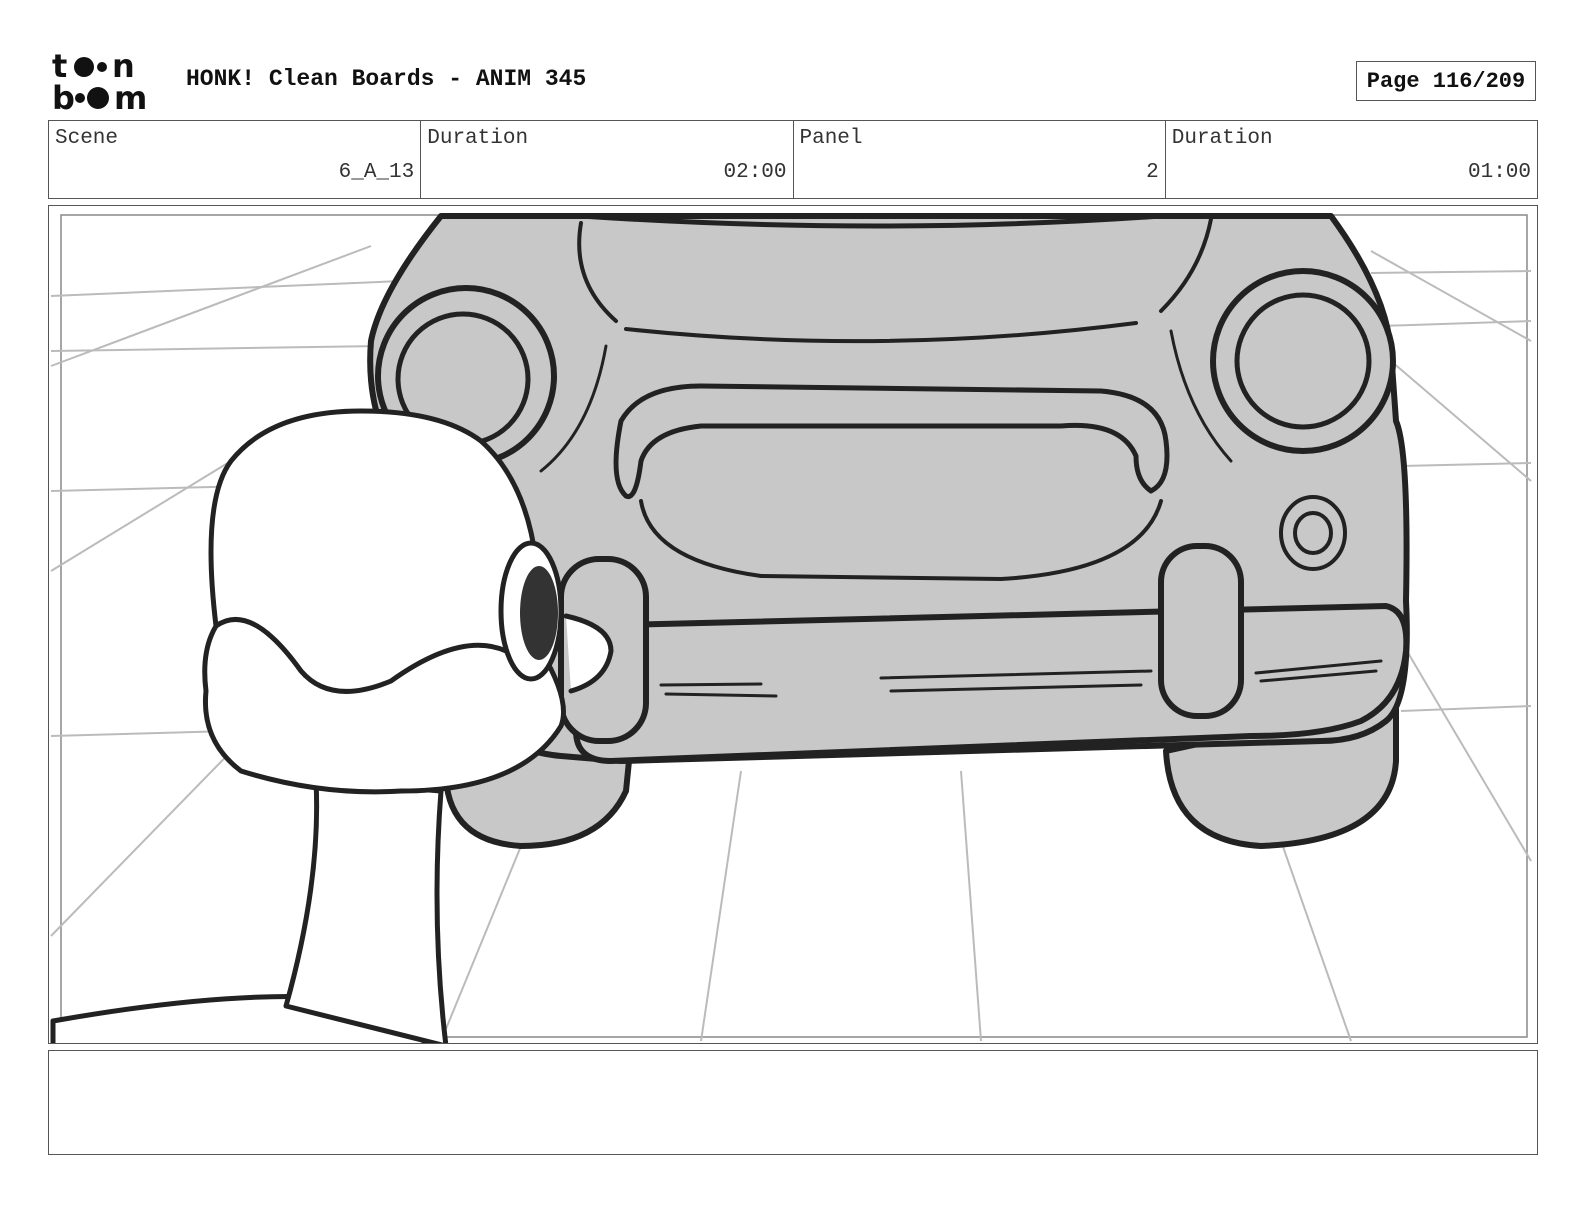 The image size is (1584, 1224). I want to click on document-title: HONK! Clean Boards - ANIM 345, so click(386, 79).